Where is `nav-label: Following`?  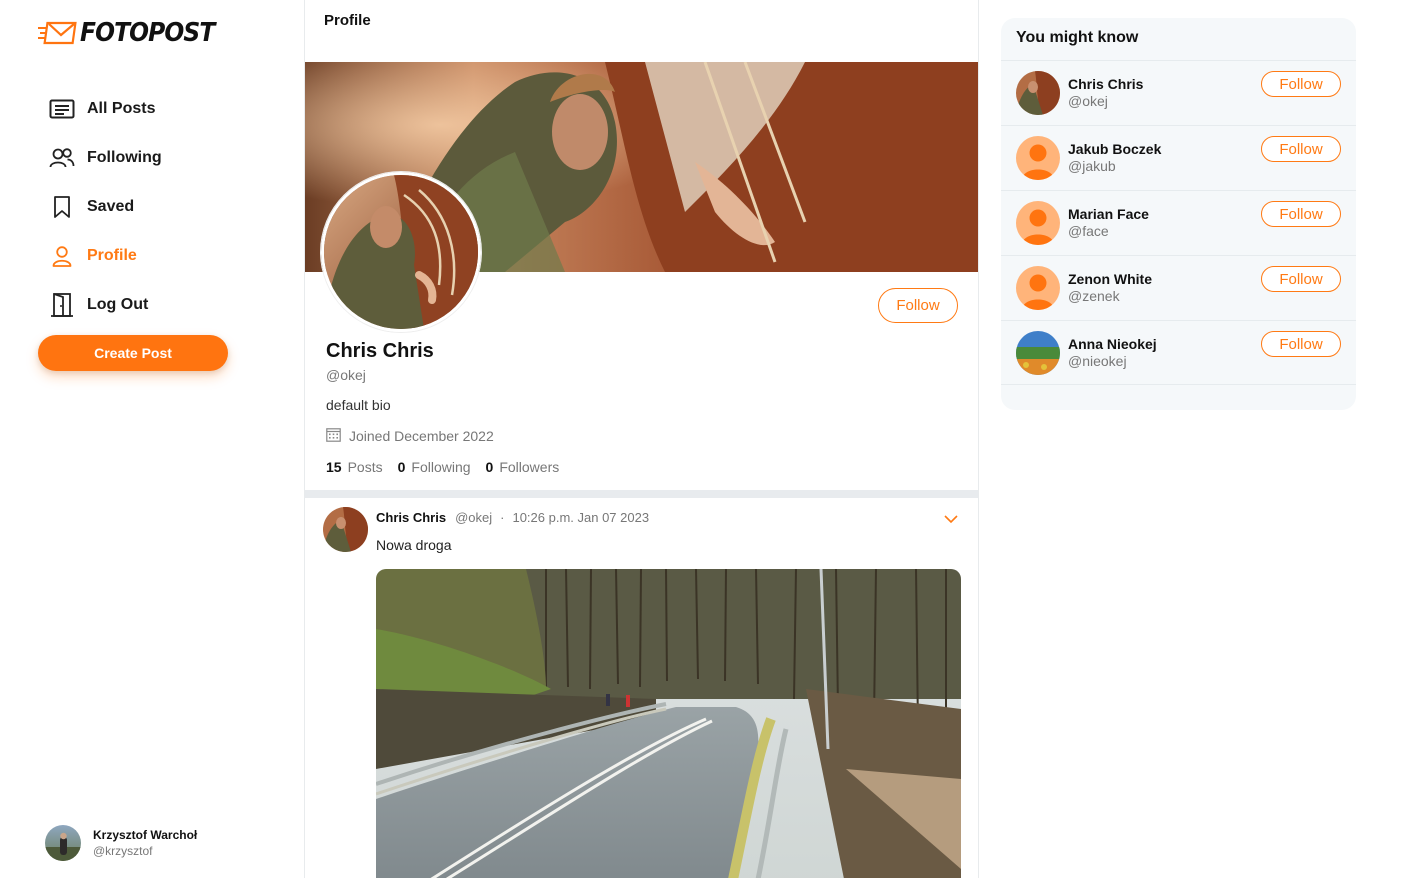 nav-label: Following is located at coordinates (124, 157).